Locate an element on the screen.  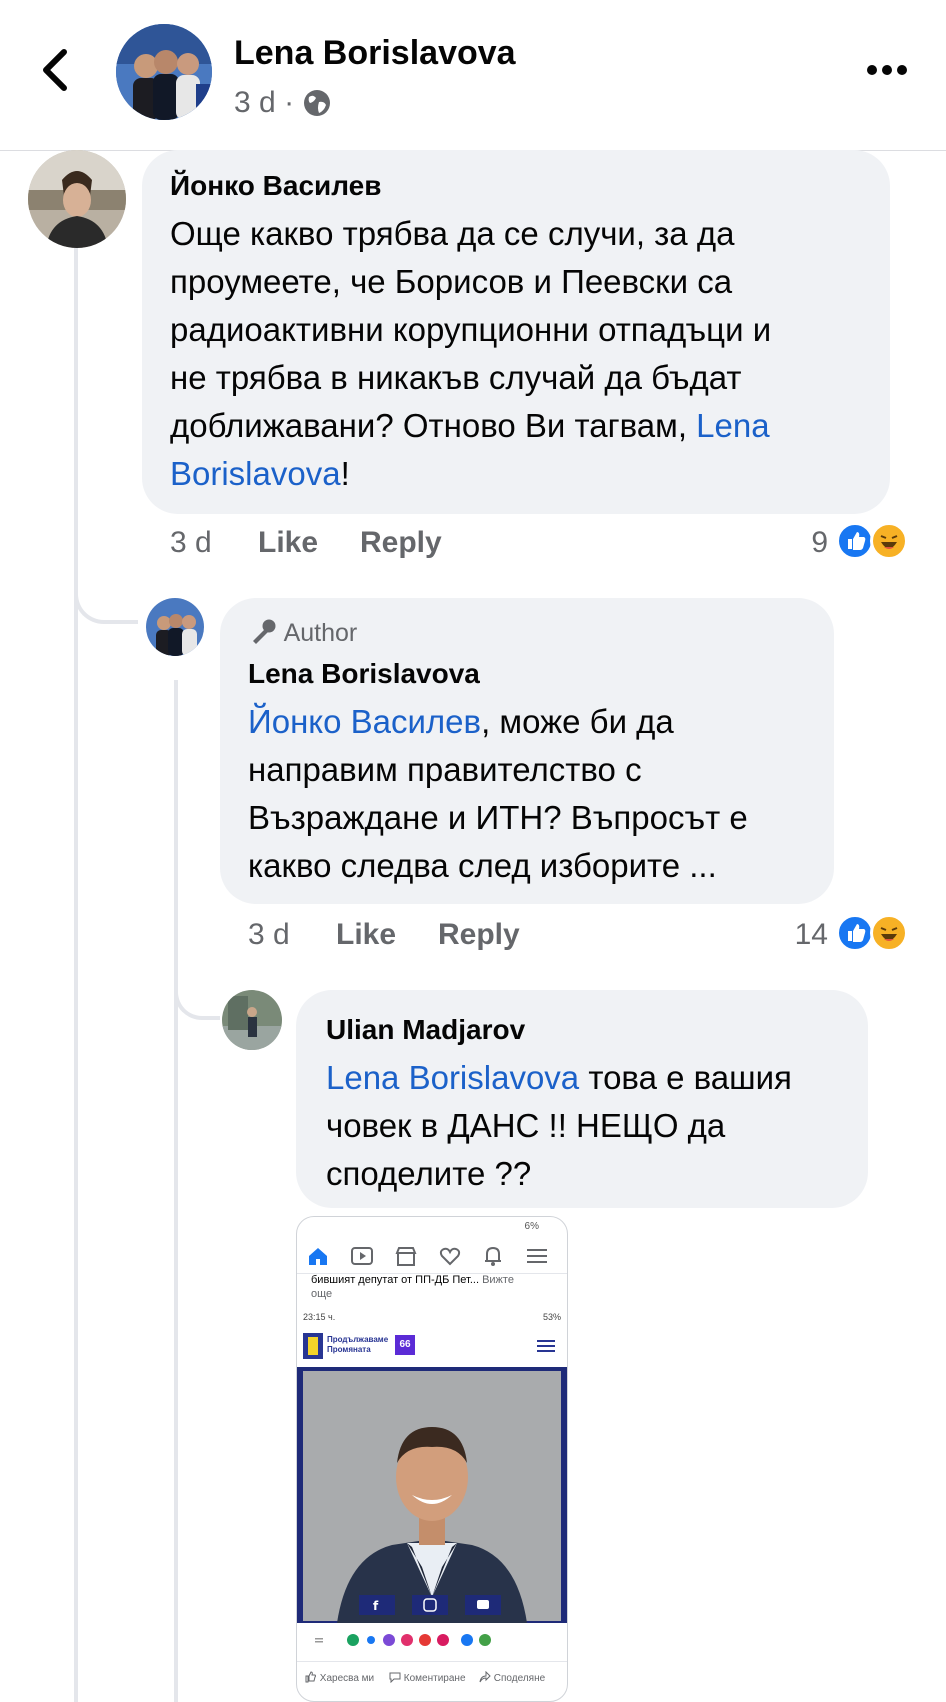
inner-icons-row is located at coordinates (432, 1640).